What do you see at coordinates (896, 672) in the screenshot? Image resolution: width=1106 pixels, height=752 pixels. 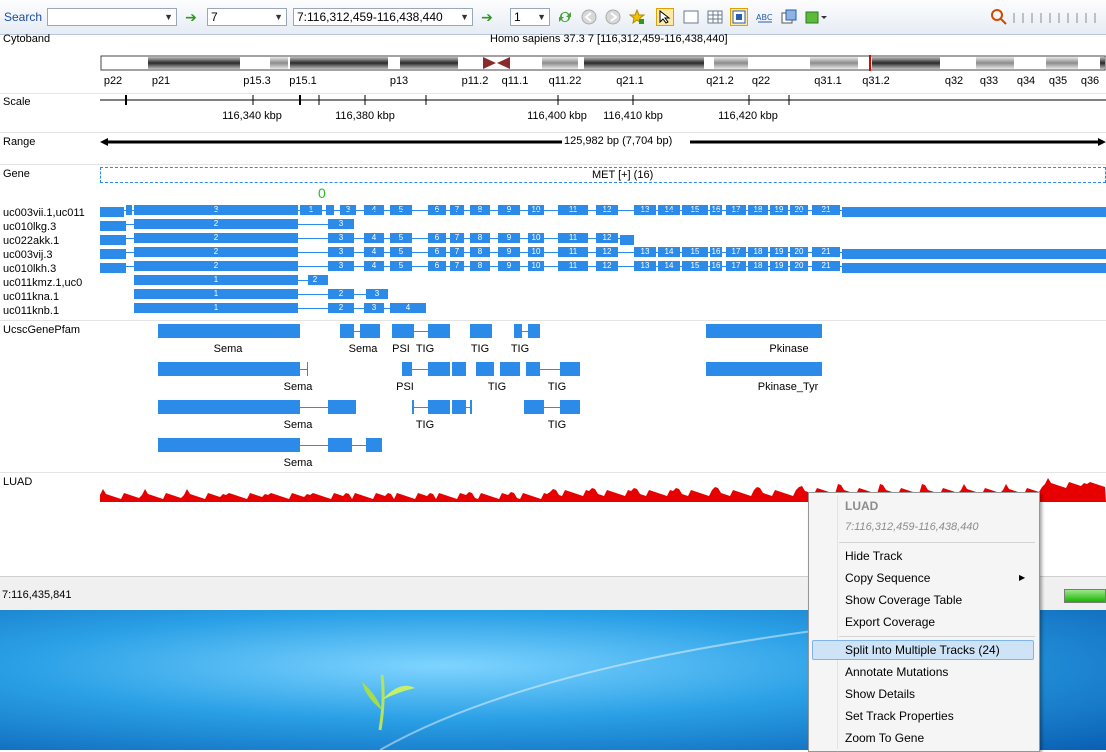 I see `menu-item-annotate-mutations: Annotate Mutations` at bounding box center [896, 672].